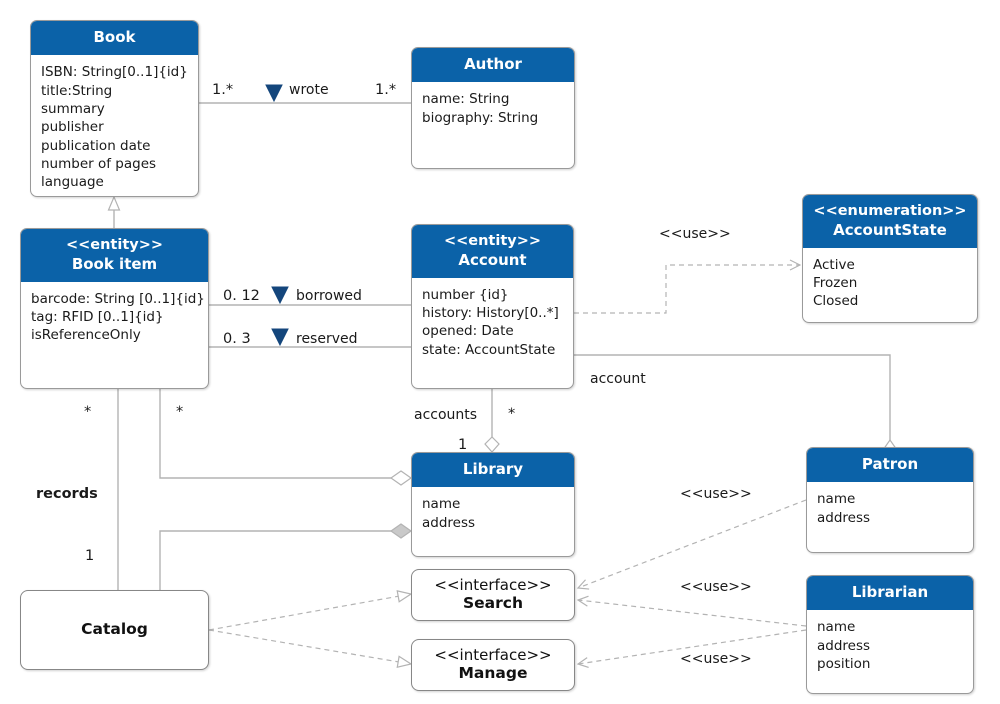 This screenshot has height=704, width=1000. I want to click on class-catalog-name: Catalog, so click(114, 629).